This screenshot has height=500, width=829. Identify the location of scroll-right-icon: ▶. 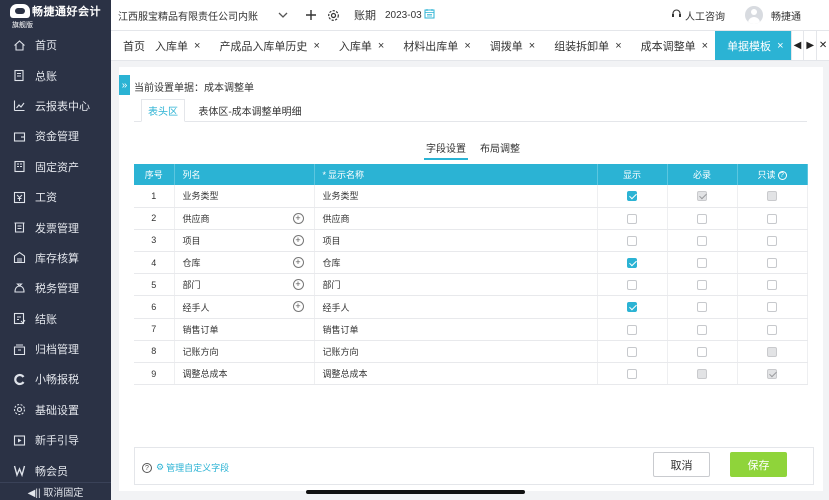
(809, 45).